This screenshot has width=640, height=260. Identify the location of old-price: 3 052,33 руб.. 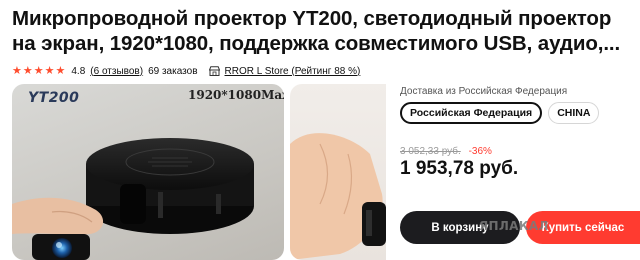
(430, 151).